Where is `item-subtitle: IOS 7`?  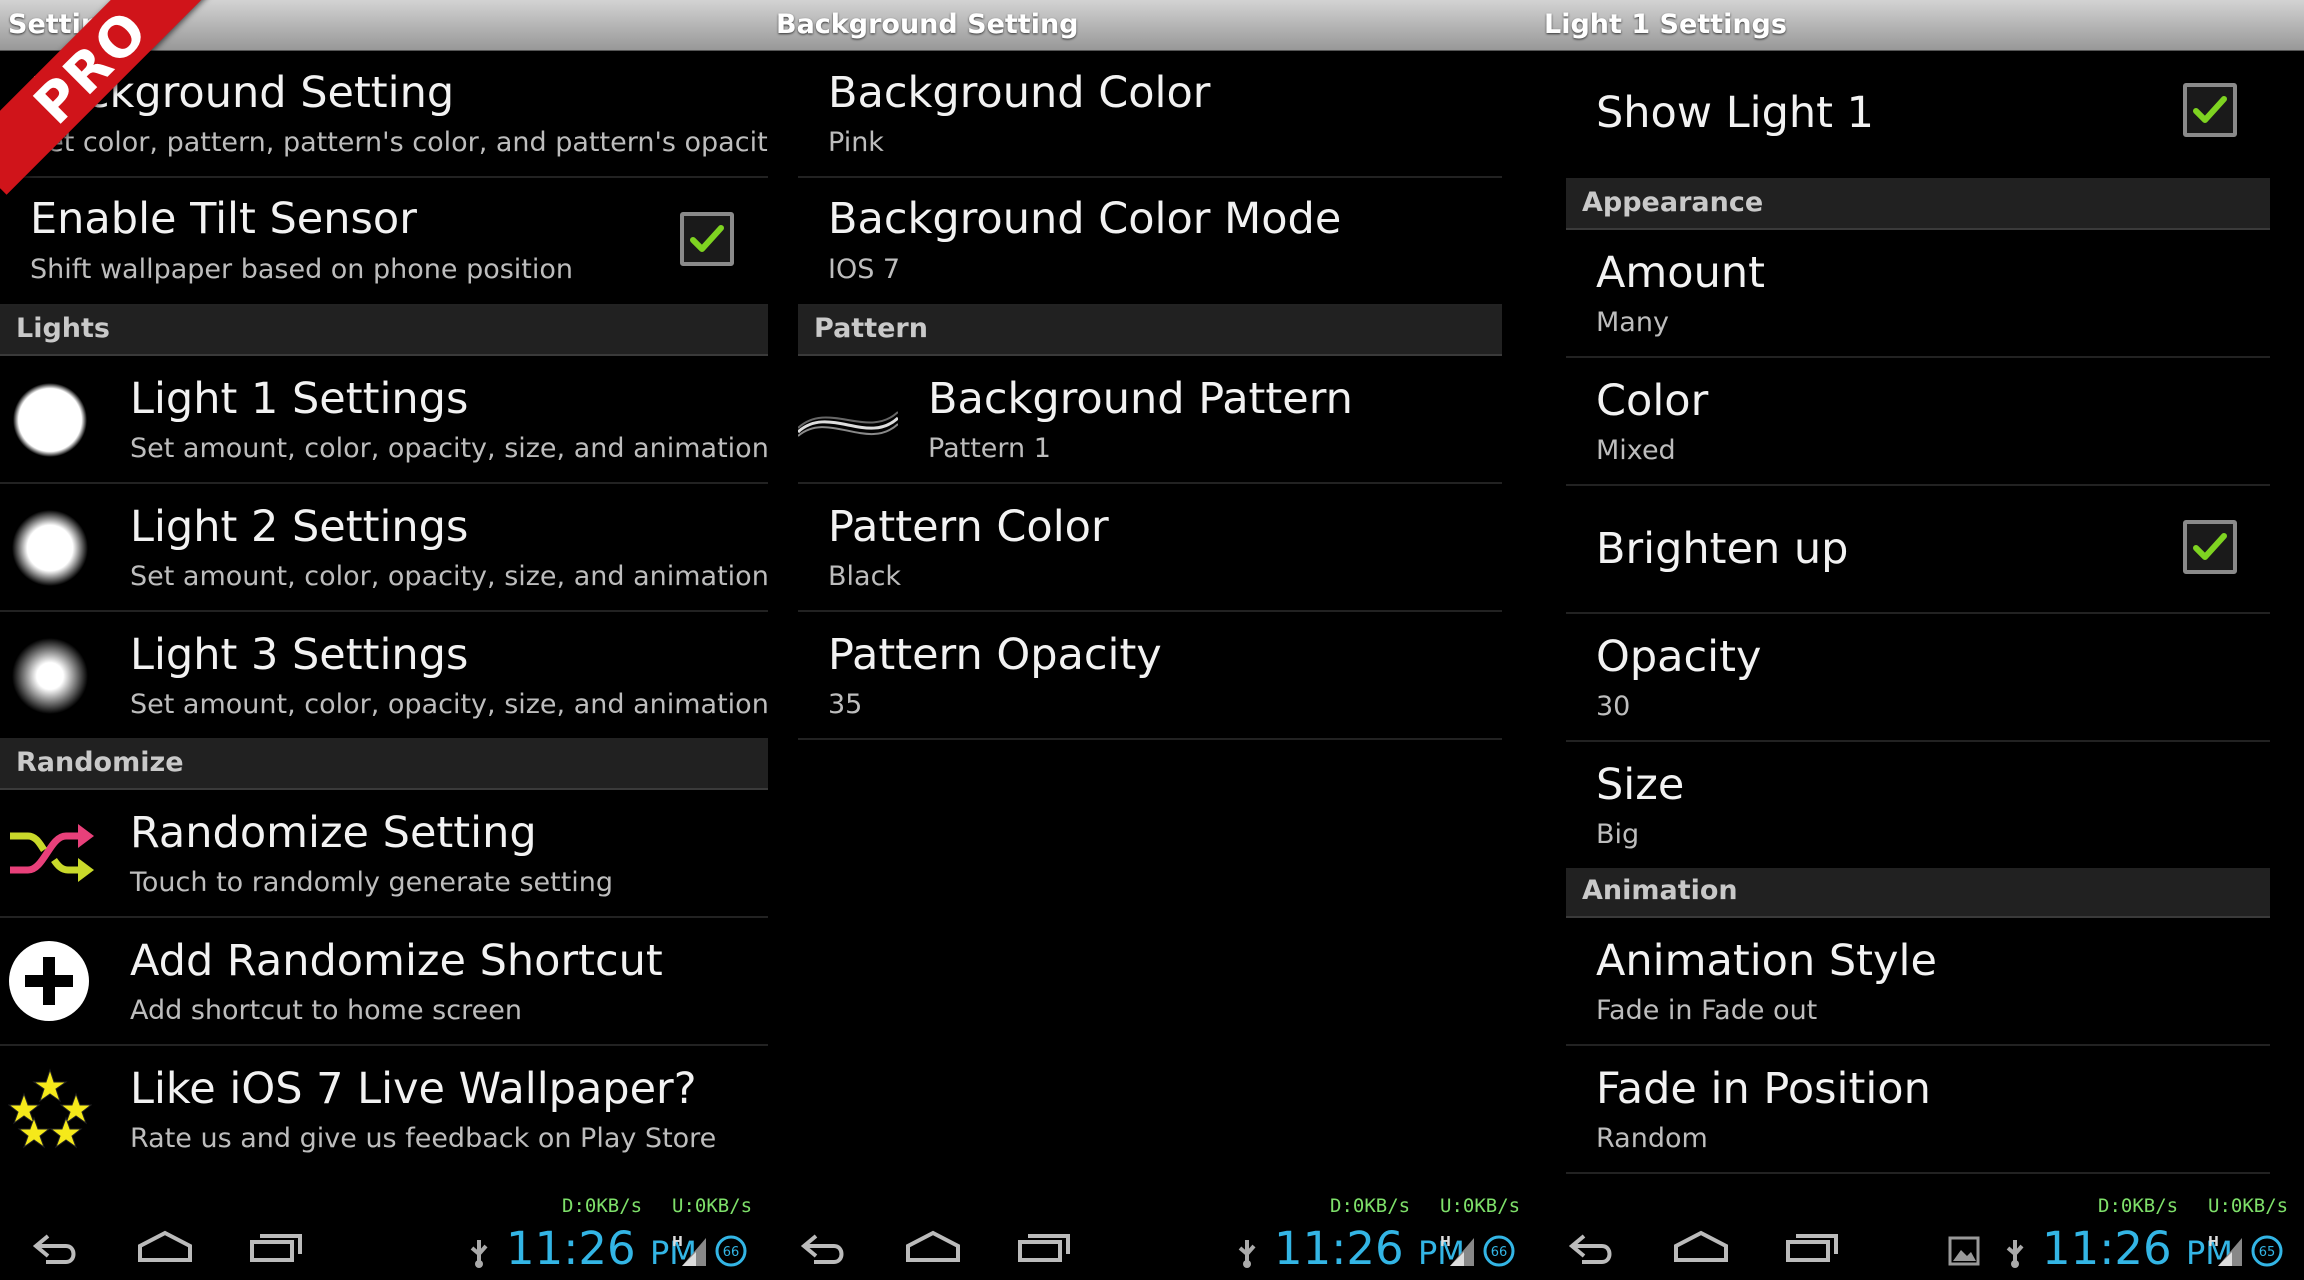
item-subtitle: IOS 7 is located at coordinates (864, 269).